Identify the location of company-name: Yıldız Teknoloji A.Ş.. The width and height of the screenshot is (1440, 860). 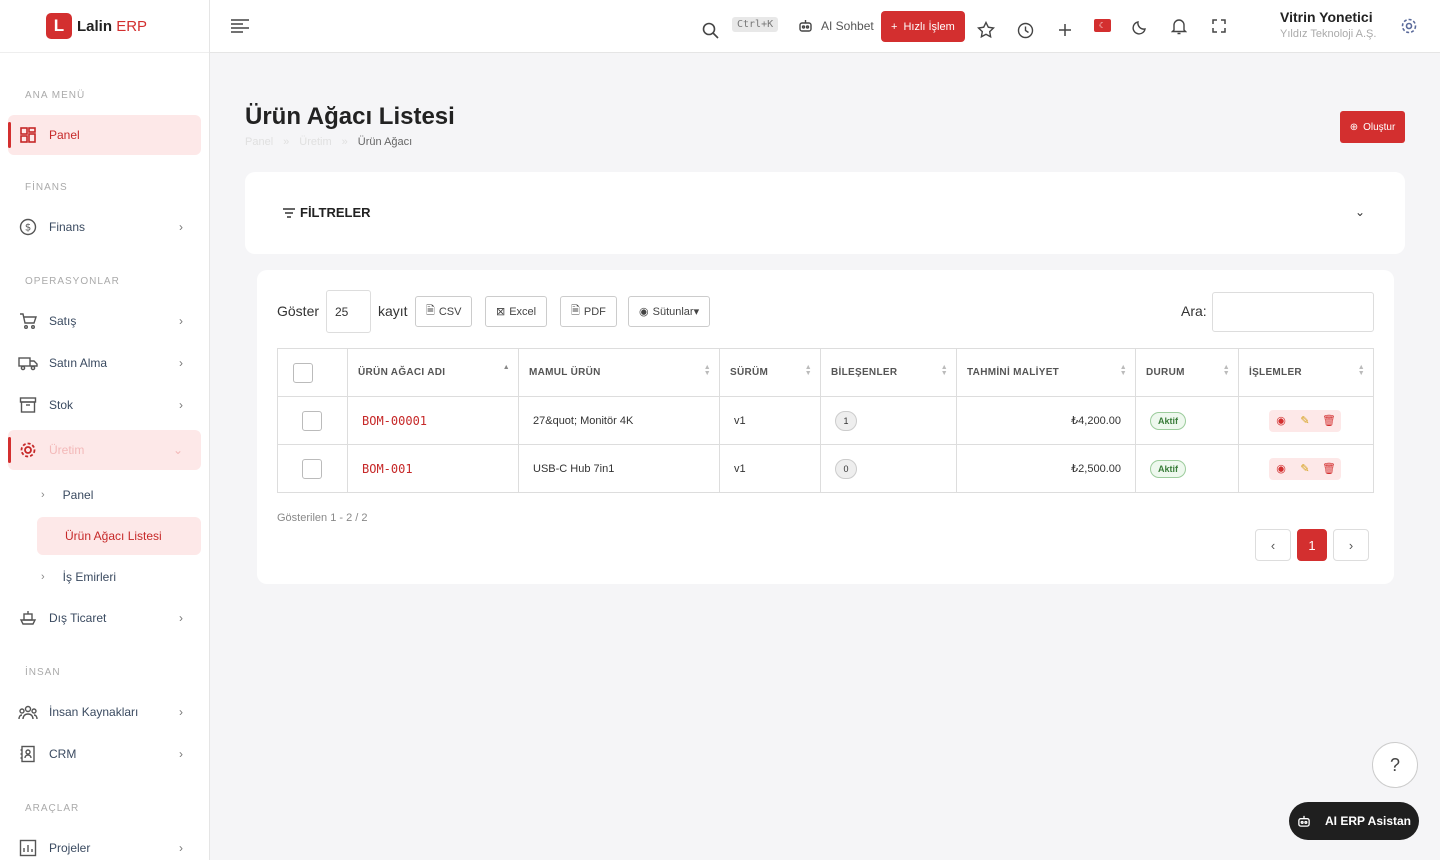
(1328, 34).